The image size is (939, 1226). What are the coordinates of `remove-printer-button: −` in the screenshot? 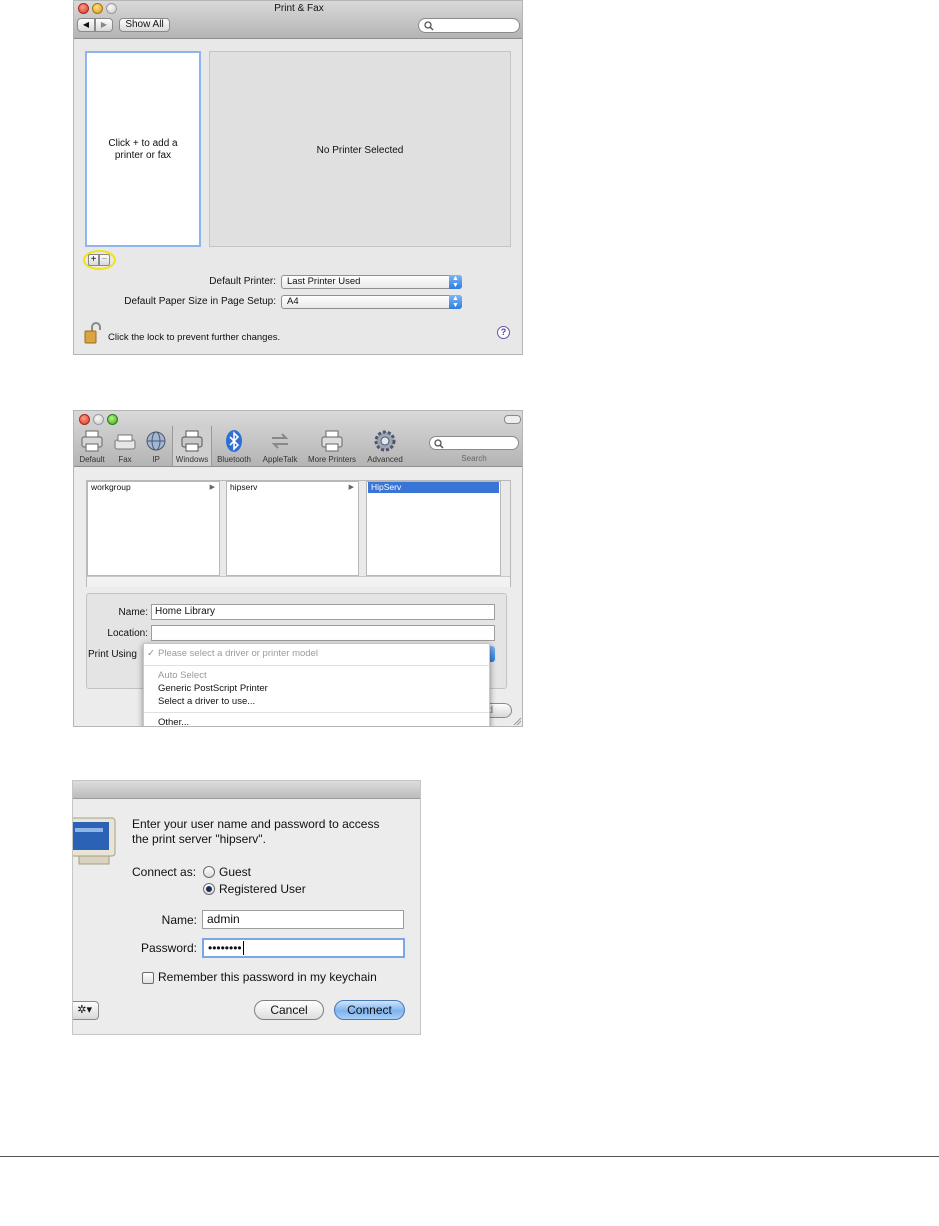 It's located at (104, 260).